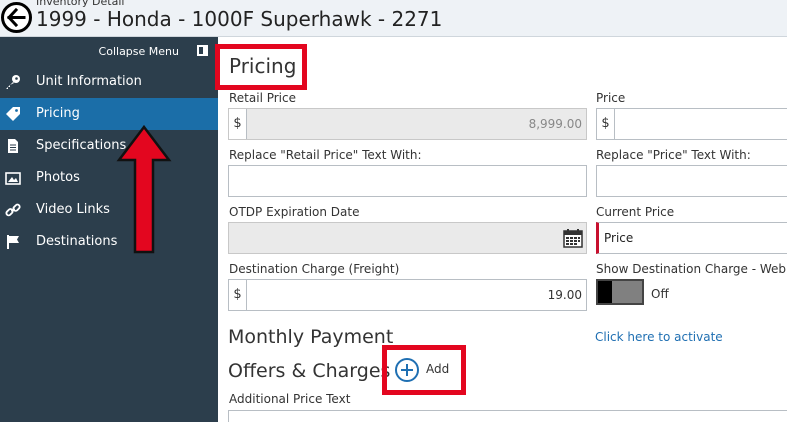 This screenshot has height=422, width=787. What do you see at coordinates (202, 50) in the screenshot?
I see `collapse-icon` at bounding box center [202, 50].